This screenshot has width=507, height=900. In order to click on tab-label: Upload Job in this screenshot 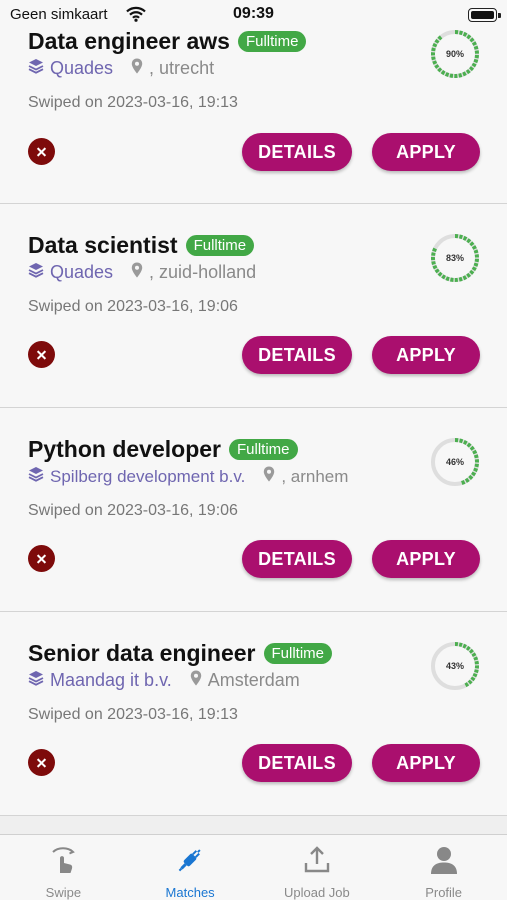, I will do `click(316, 892)`.